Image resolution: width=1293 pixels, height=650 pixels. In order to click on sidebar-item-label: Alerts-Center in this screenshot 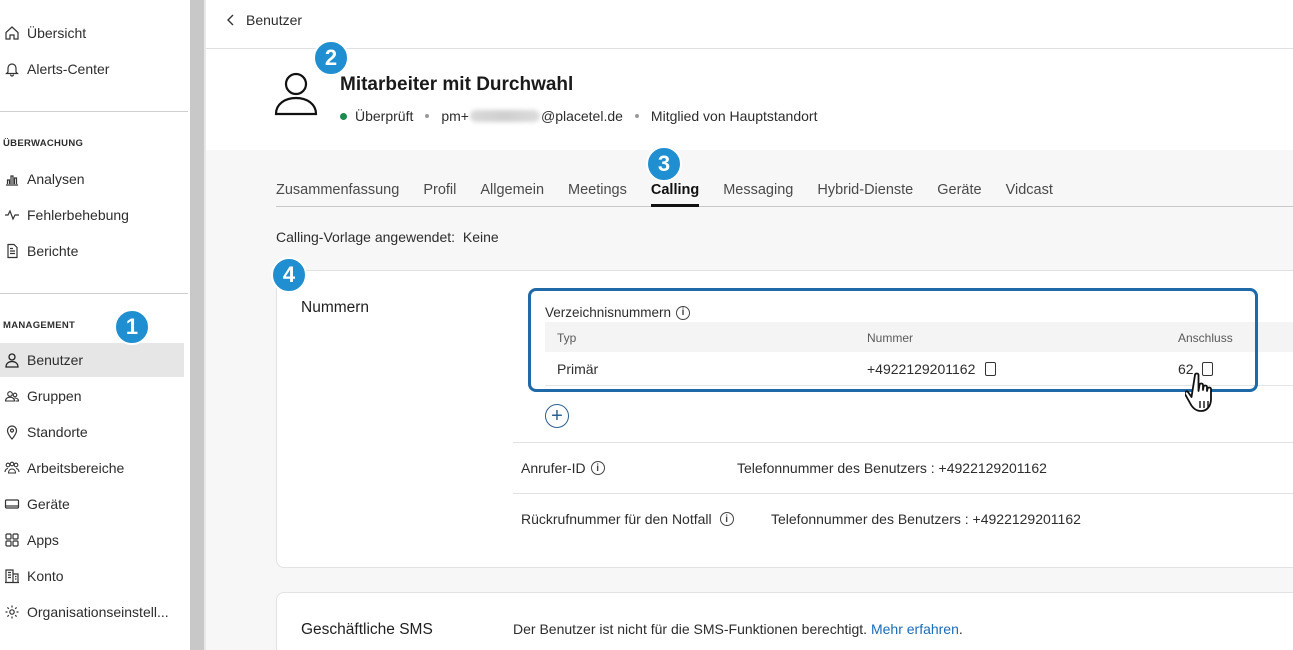, I will do `click(68, 69)`.